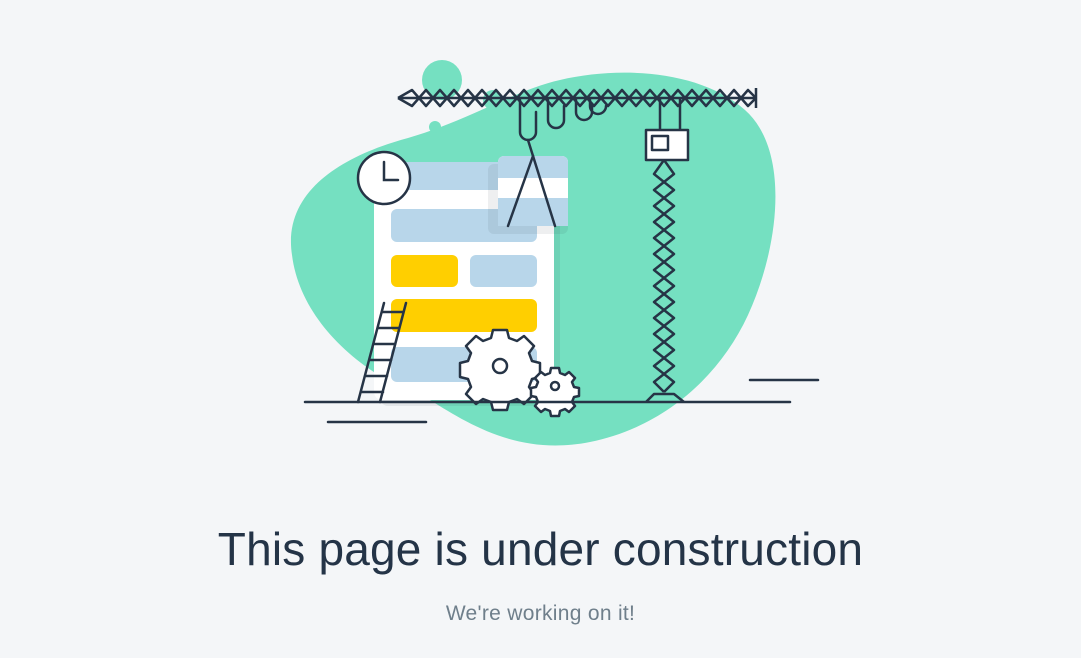 The height and width of the screenshot is (658, 1081). Describe the element at coordinates (540, 613) in the screenshot. I see `page-subtitle: We're working on it!` at that location.